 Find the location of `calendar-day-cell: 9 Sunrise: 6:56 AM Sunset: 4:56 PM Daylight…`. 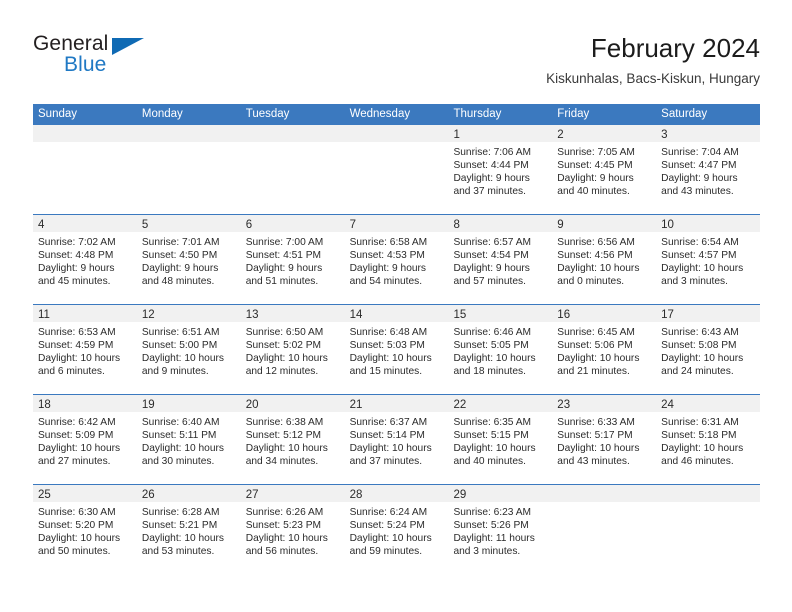

calendar-day-cell: 9 Sunrise: 6:56 AM Sunset: 4:56 PM Daylight… is located at coordinates (604, 259).